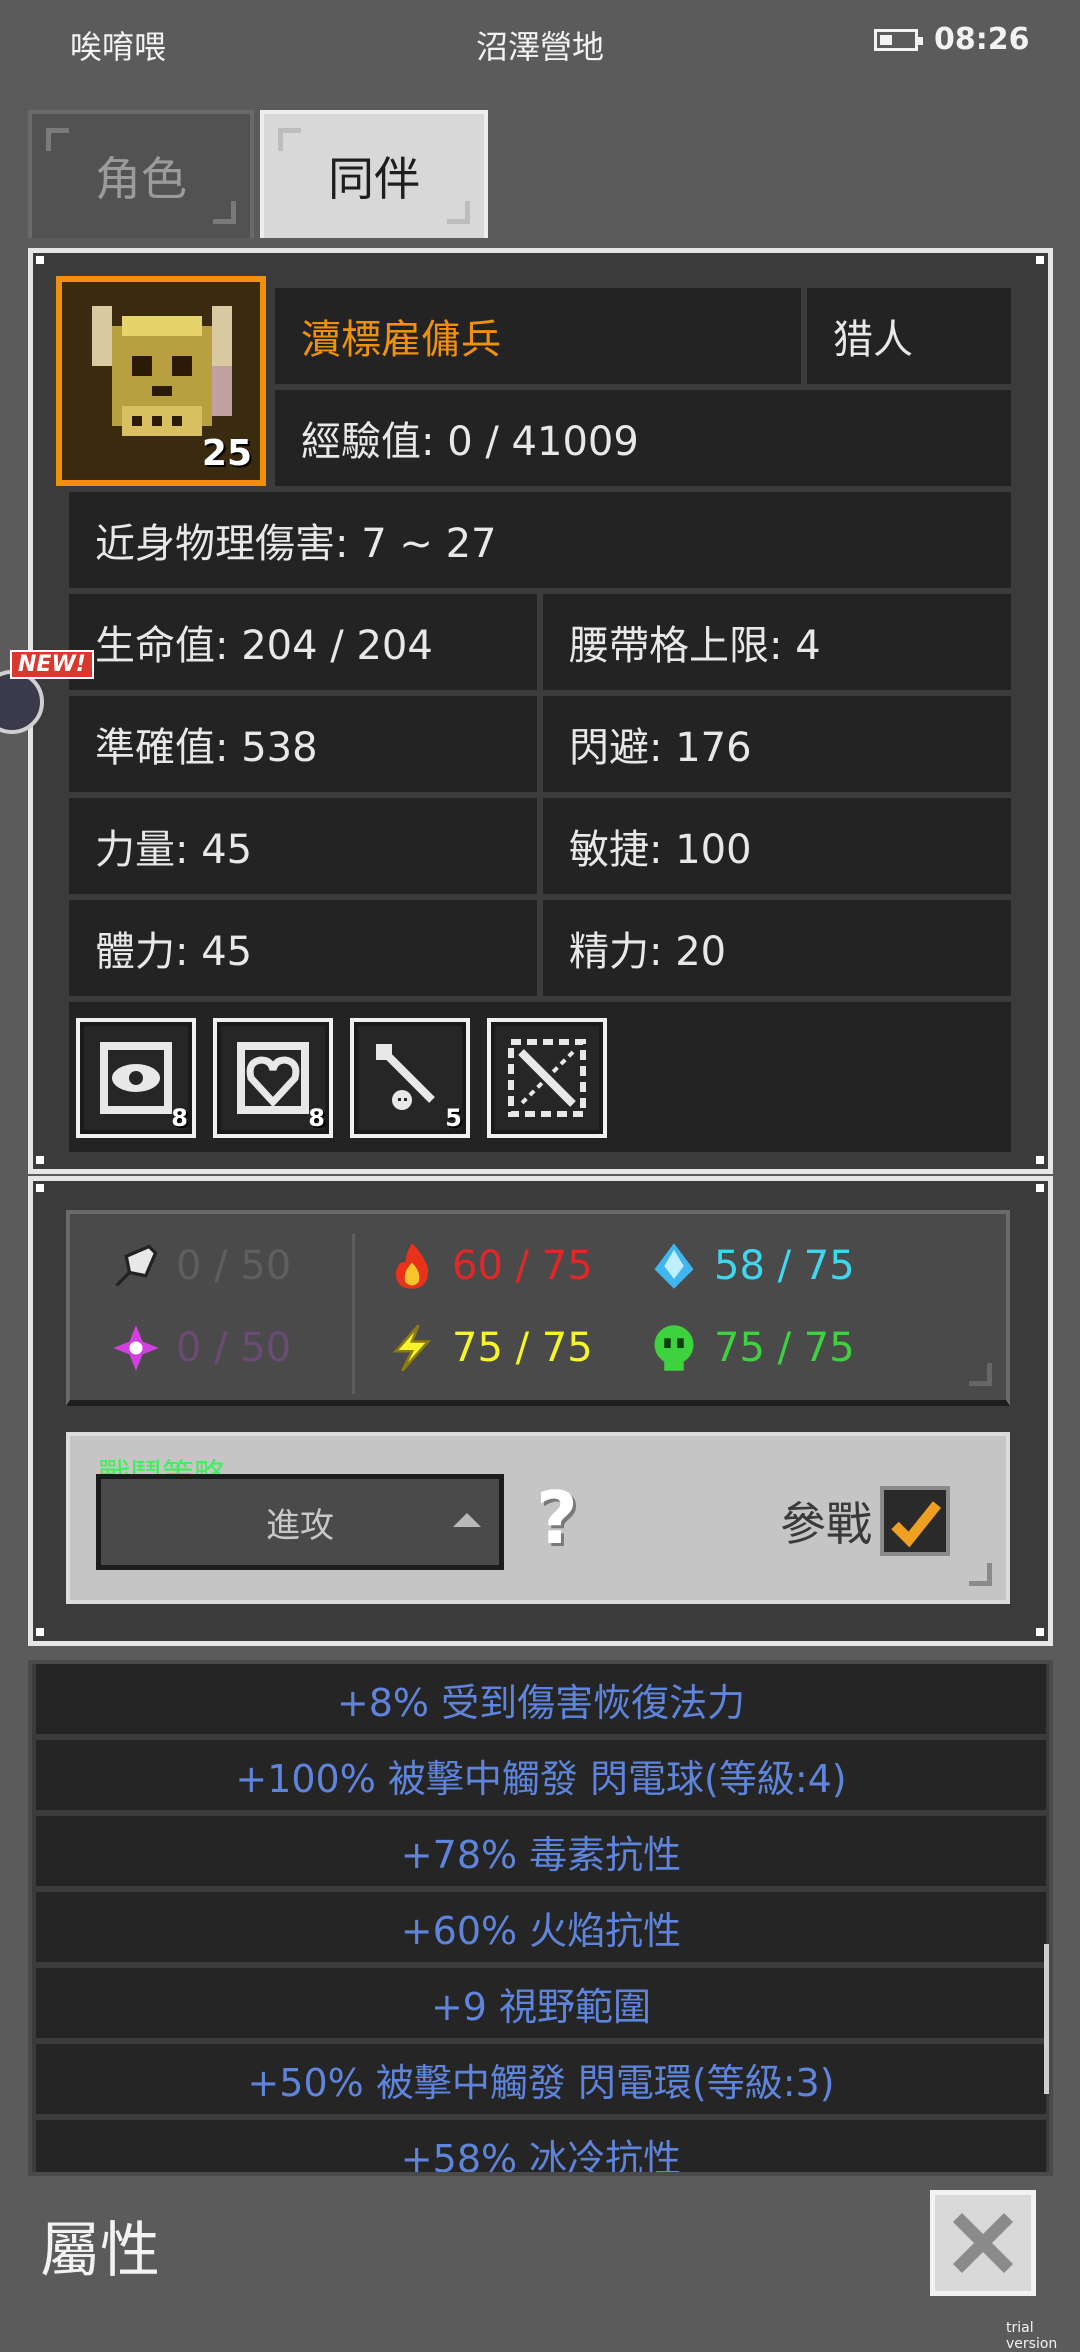 The height and width of the screenshot is (2352, 1080). Describe the element at coordinates (303, 948) in the screenshot. I see `stat-vitality: 體力: 45` at that location.